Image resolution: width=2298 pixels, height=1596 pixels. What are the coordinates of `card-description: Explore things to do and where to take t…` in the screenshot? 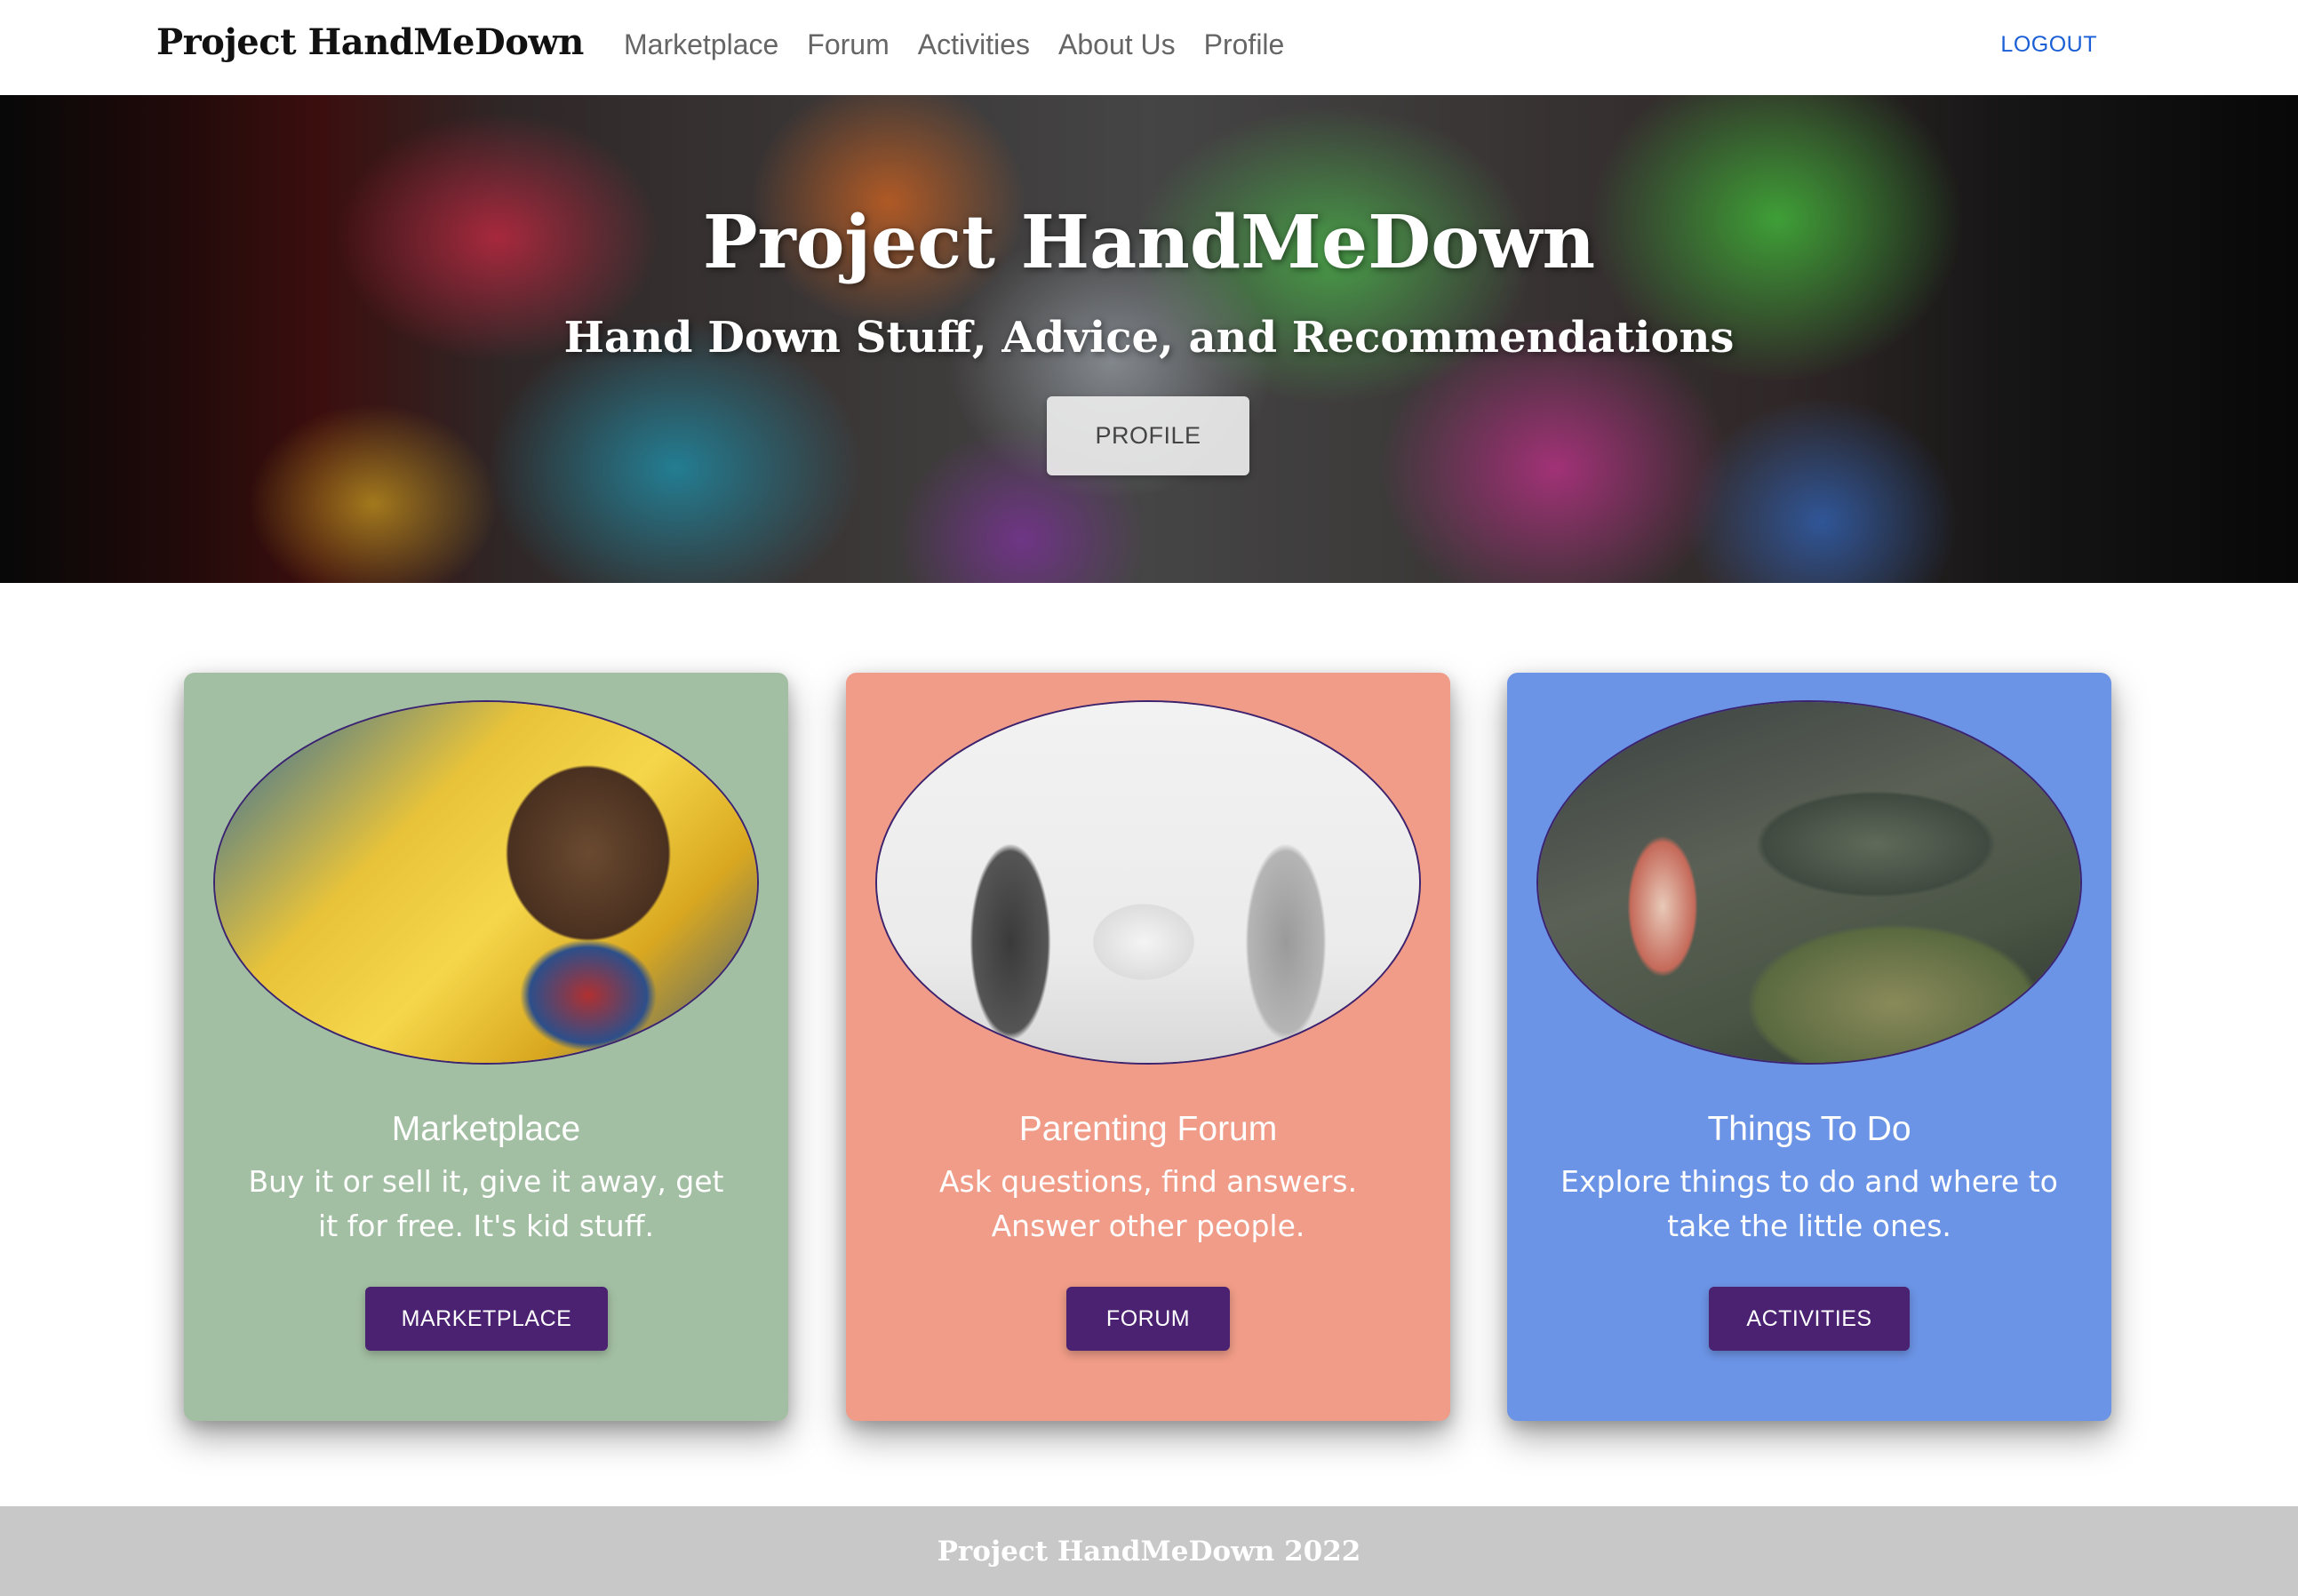 It's located at (1809, 1204).